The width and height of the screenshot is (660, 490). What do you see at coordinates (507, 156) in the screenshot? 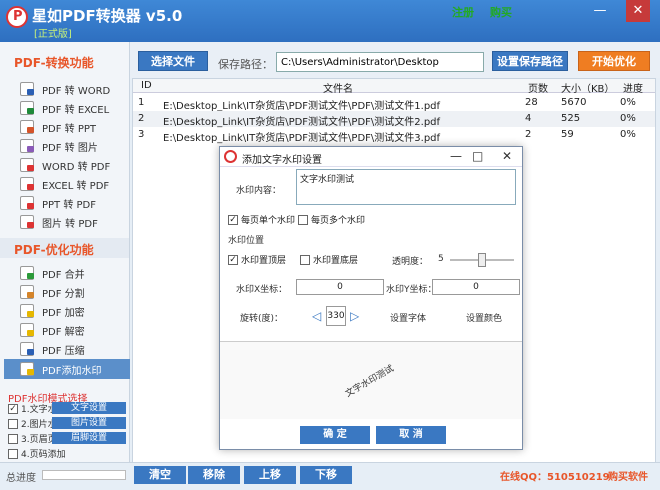
I see `dialog-close-button: ✕` at bounding box center [507, 156].